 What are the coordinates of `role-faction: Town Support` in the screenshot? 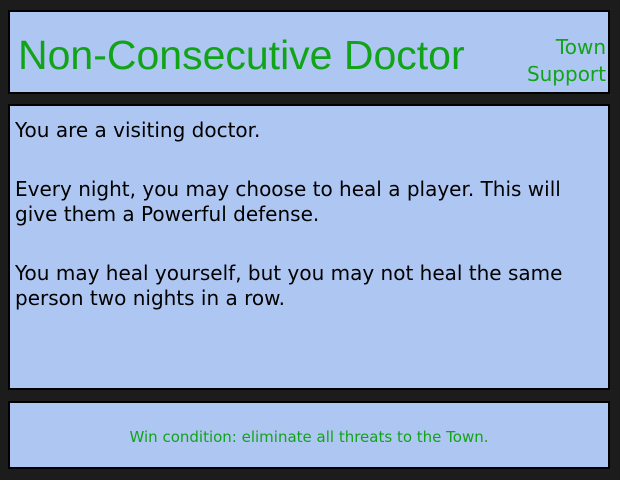 It's located at (566, 61).